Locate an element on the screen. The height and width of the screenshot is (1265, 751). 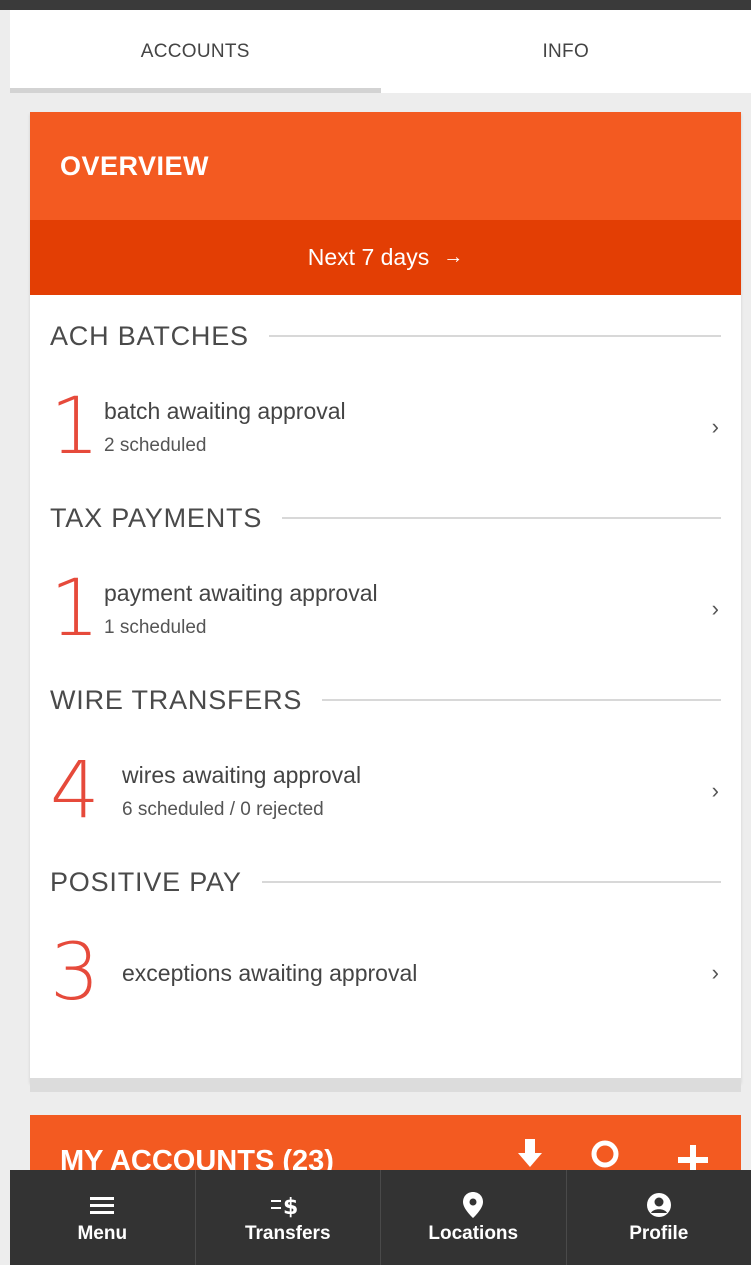
menu-icon is located at coordinates (102, 1205).